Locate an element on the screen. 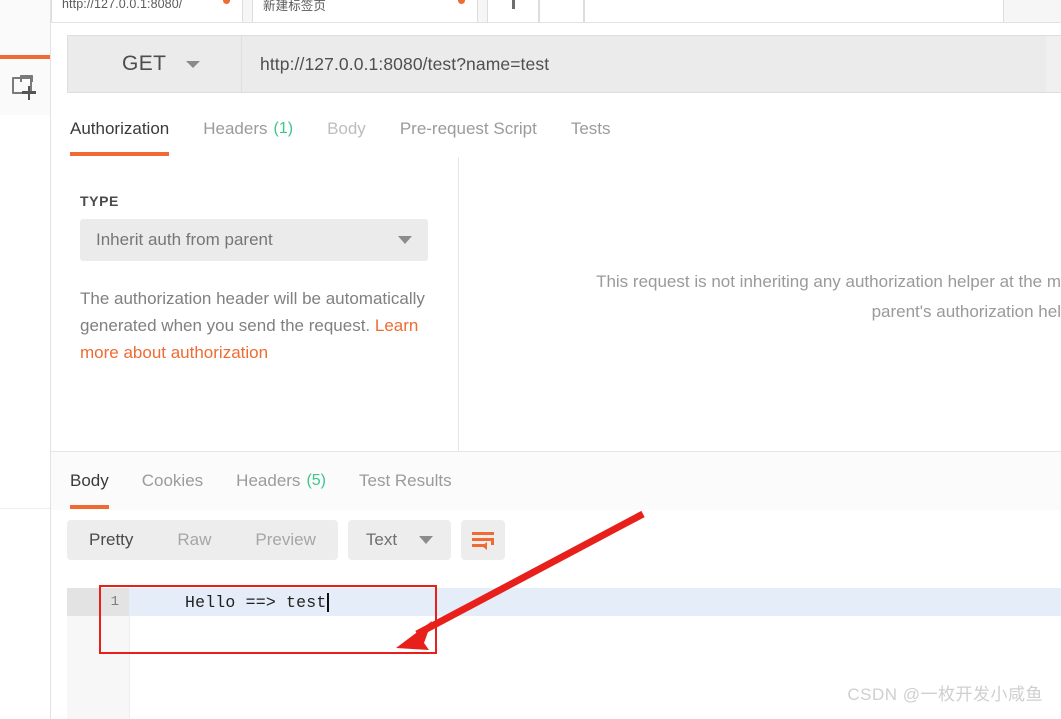 The image size is (1061, 719). tab-pre-request-script: Pre-request Script is located at coordinates (468, 128).